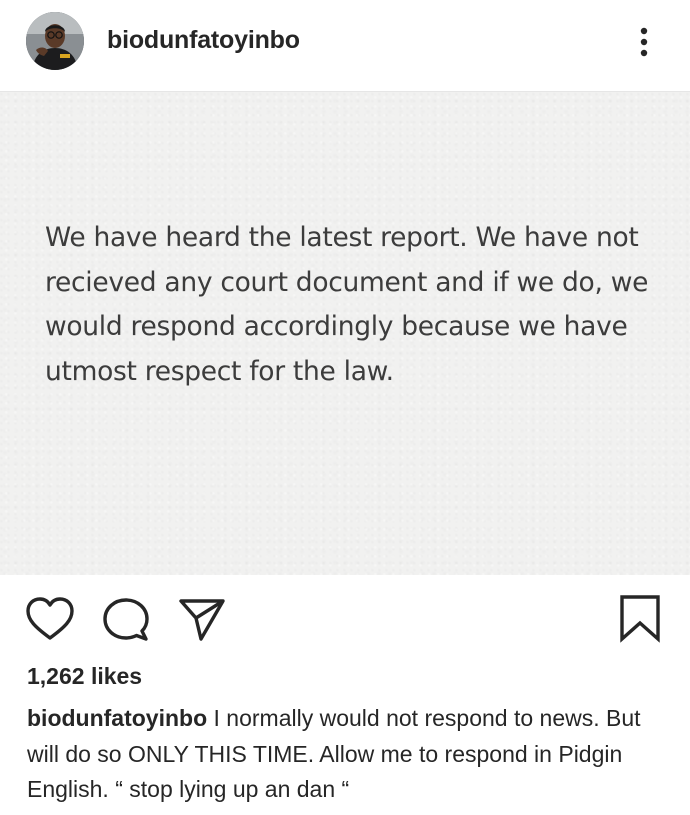  I want to click on like-button, so click(50, 620).